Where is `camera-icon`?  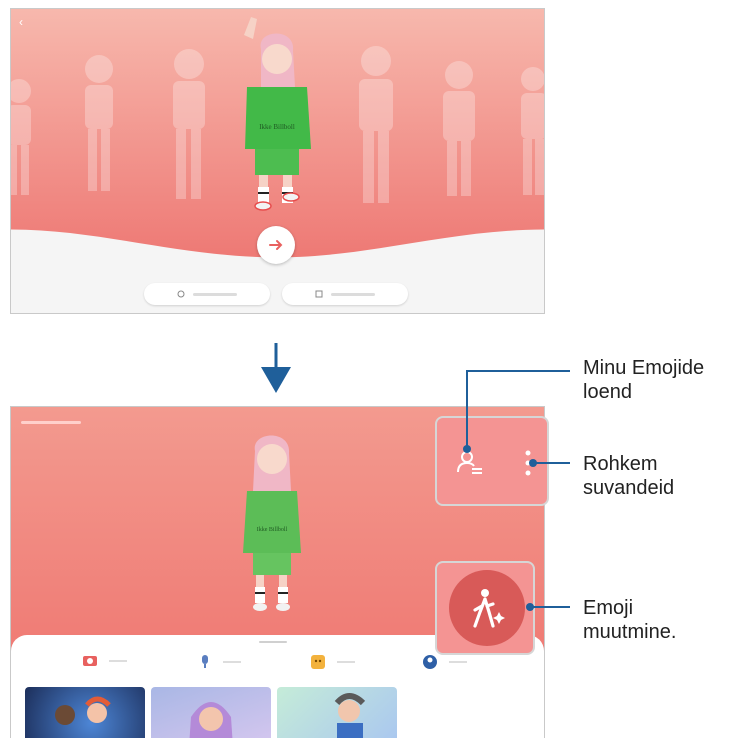 camera-icon is located at coordinates (90, 661).